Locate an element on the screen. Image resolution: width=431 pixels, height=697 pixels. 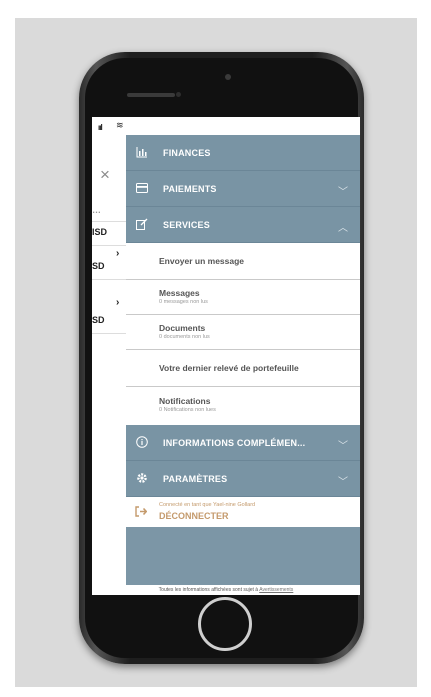
submenu-title: Envoyer un message is located at coordinates (202, 261).